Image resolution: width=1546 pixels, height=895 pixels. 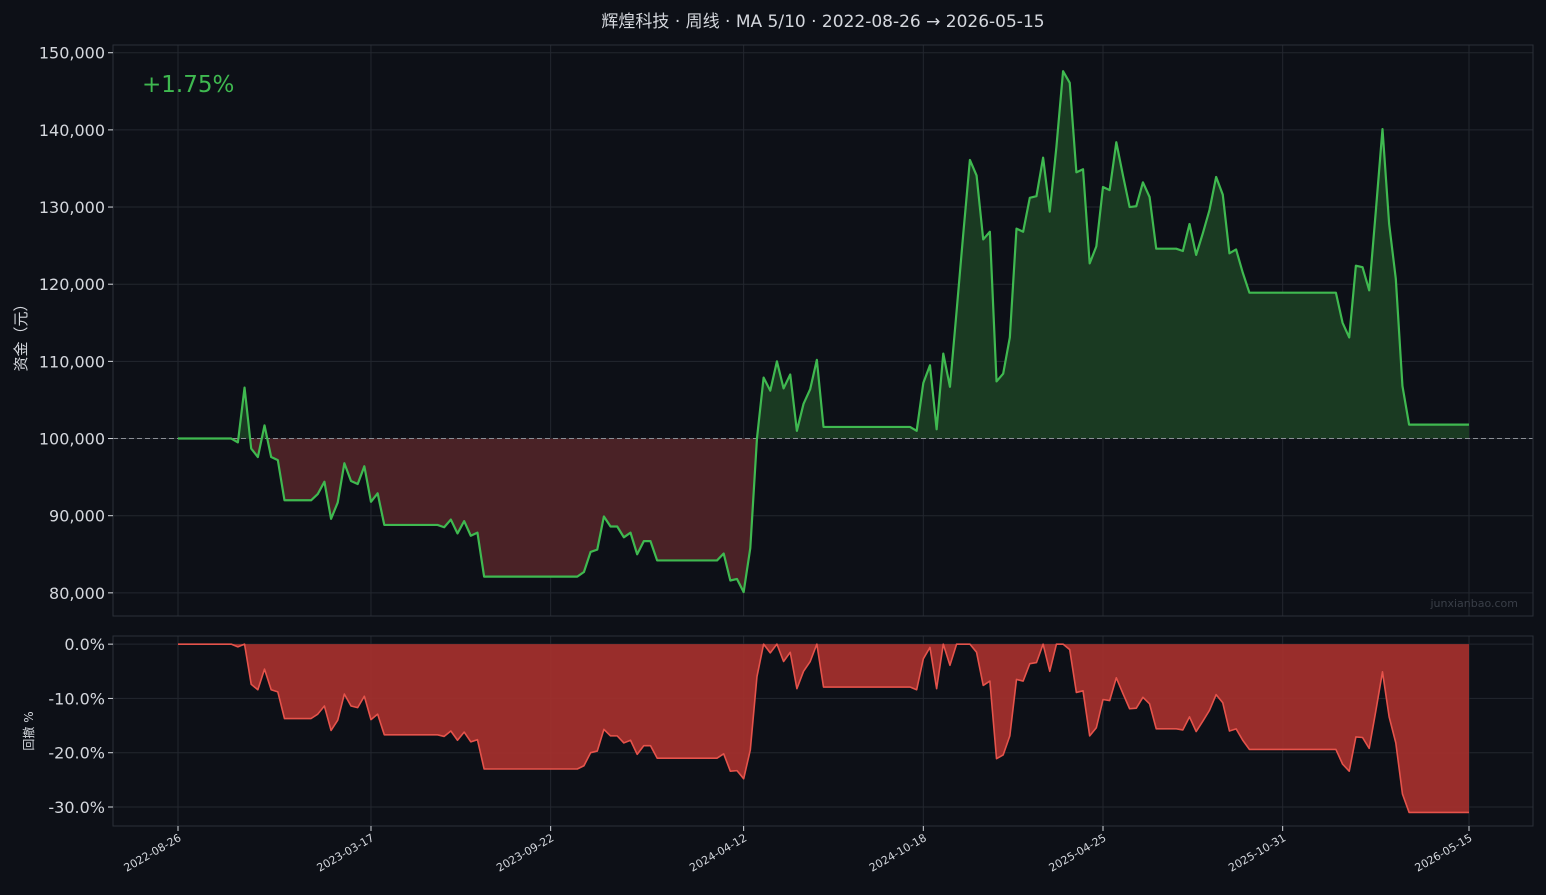 What do you see at coordinates (188, 85) in the screenshot?
I see `total-return-label: +1.75%` at bounding box center [188, 85].